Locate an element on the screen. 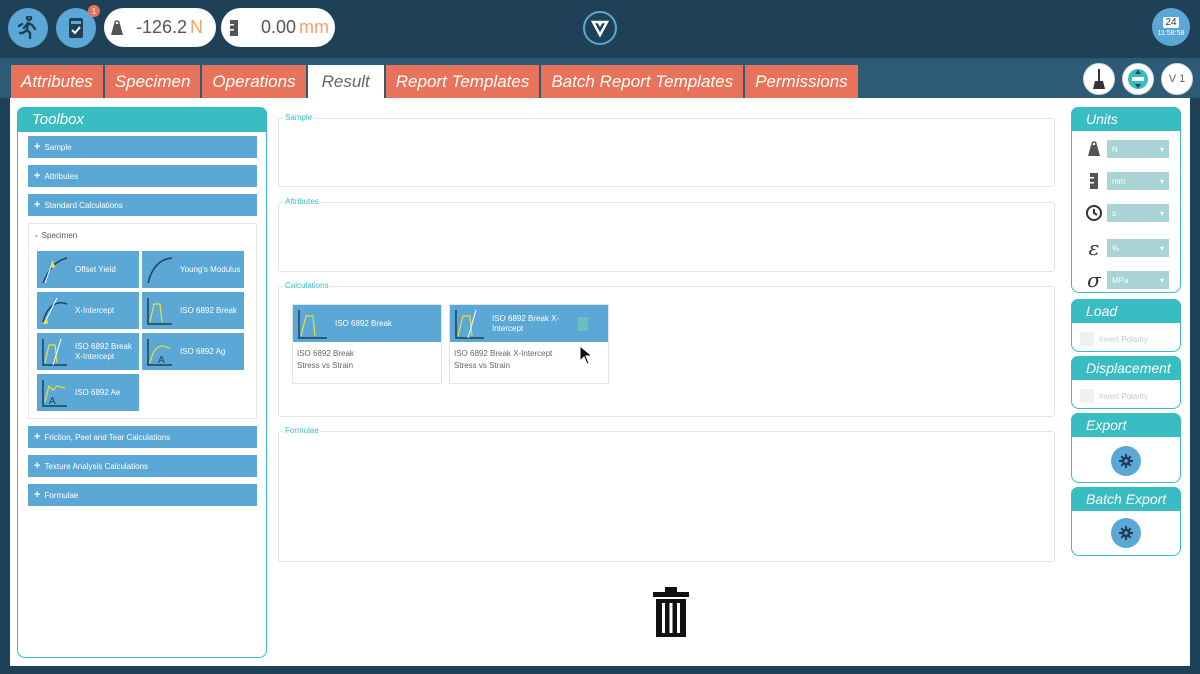  toolbox-section-formulae: + Formulae is located at coordinates (142, 495).